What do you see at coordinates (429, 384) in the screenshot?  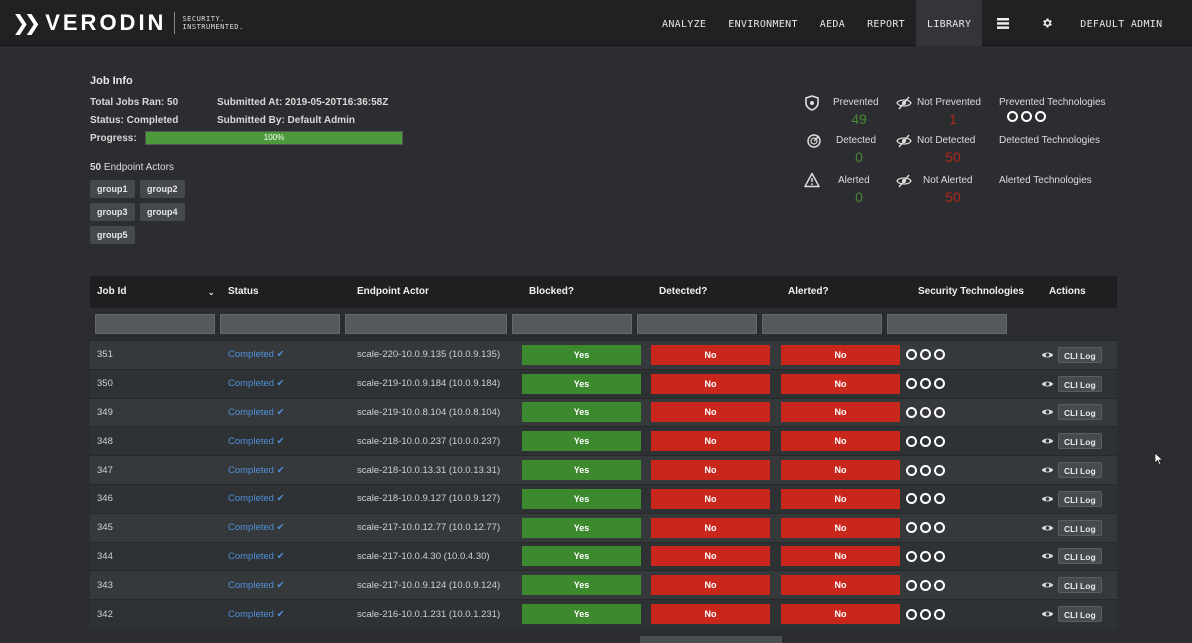 I see `endpoint-actor-cell: scale-219-10.0.9.184 (10.0.9.184)` at bounding box center [429, 384].